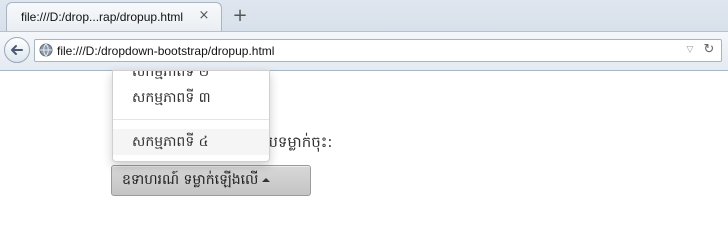 The width and height of the screenshot is (728, 240). What do you see at coordinates (191, 142) in the screenshot?
I see `menu-item-action-4: សកម្មភាពទី ៤` at bounding box center [191, 142].